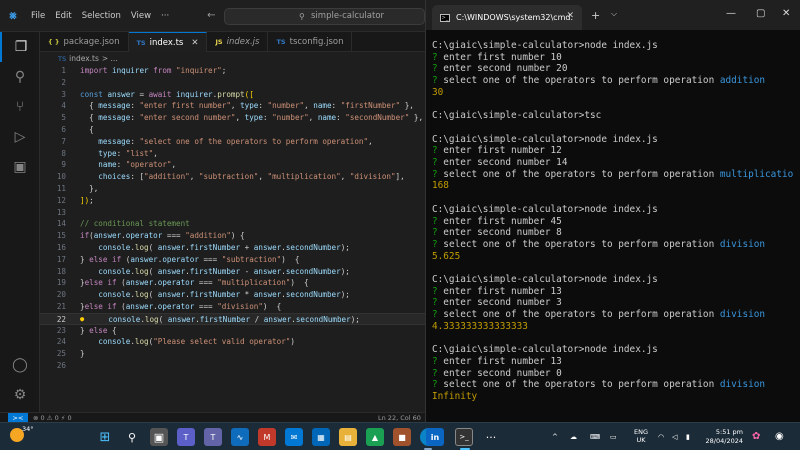  What do you see at coordinates (213, 437) in the screenshot?
I see `teams-work-icon: T` at bounding box center [213, 437].